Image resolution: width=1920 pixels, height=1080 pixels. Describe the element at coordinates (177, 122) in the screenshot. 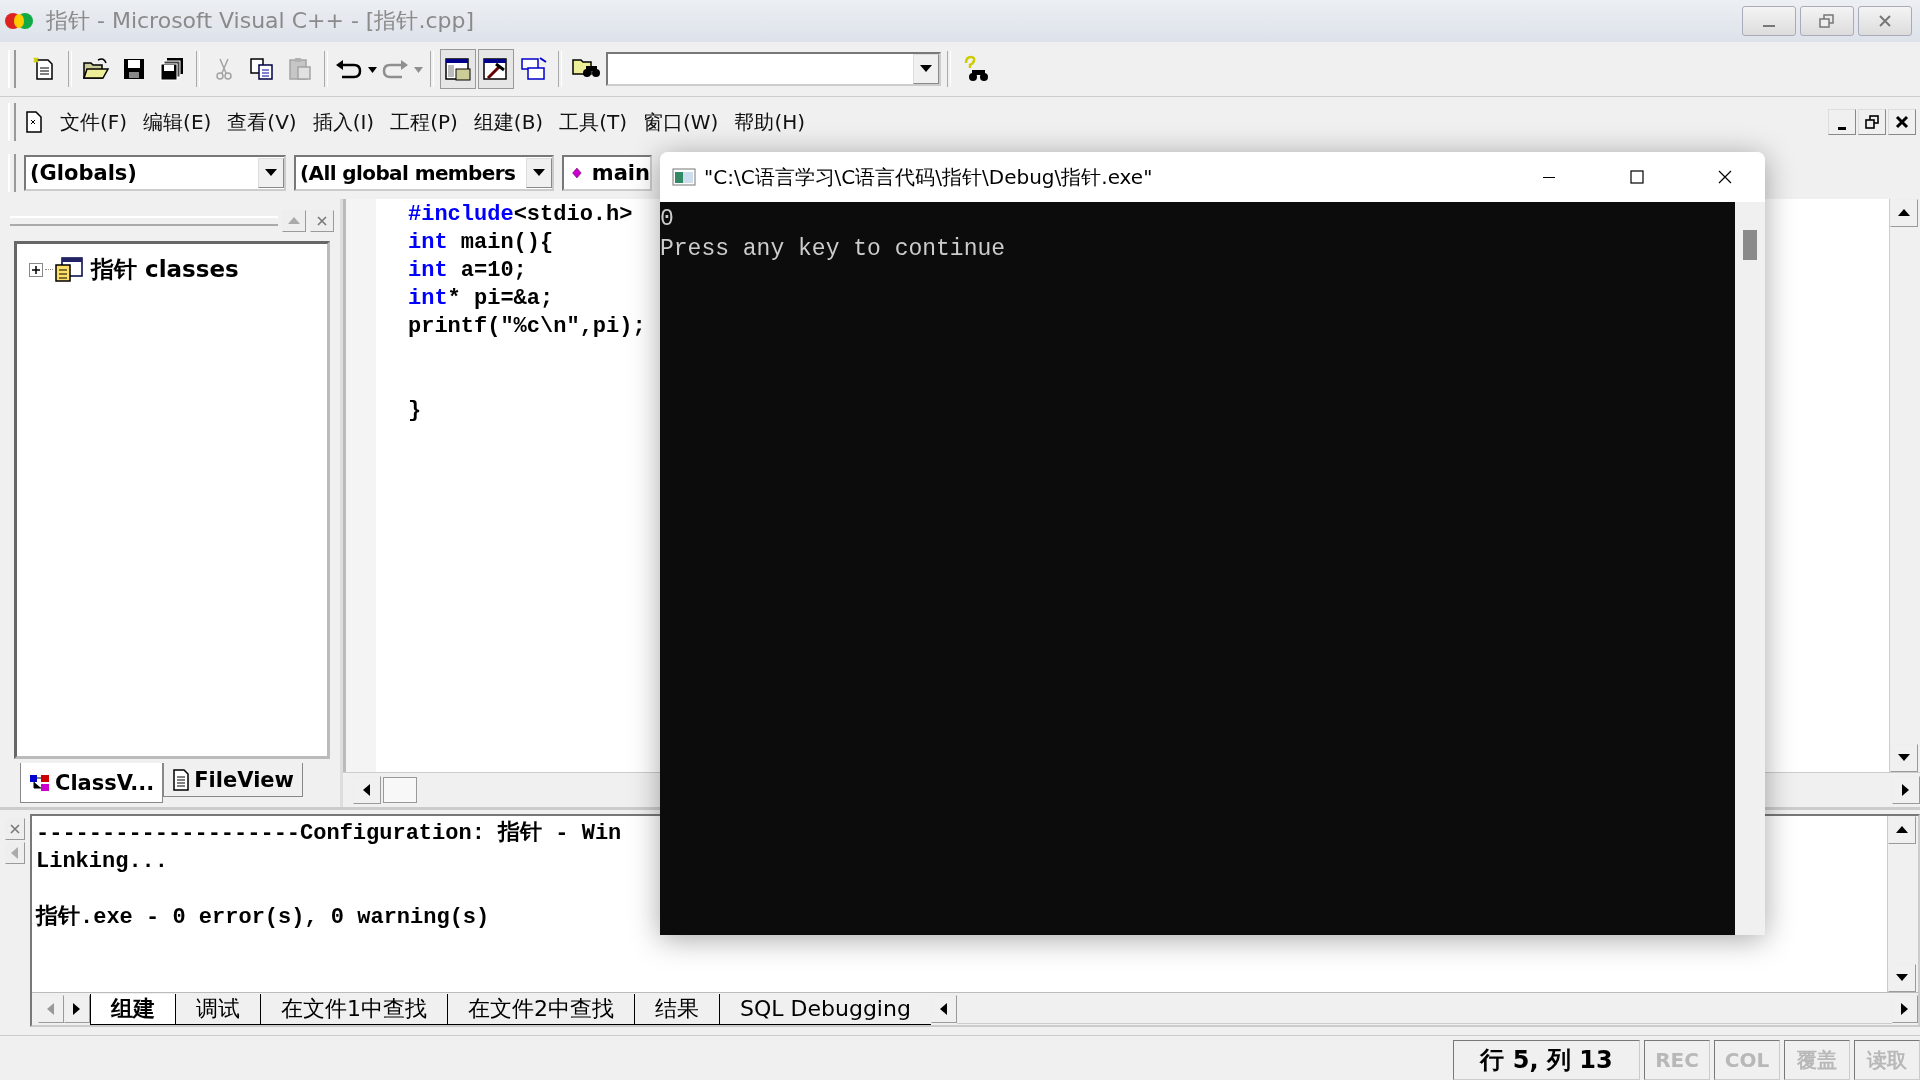

I see `menu-item: 编辑(E)` at that location.